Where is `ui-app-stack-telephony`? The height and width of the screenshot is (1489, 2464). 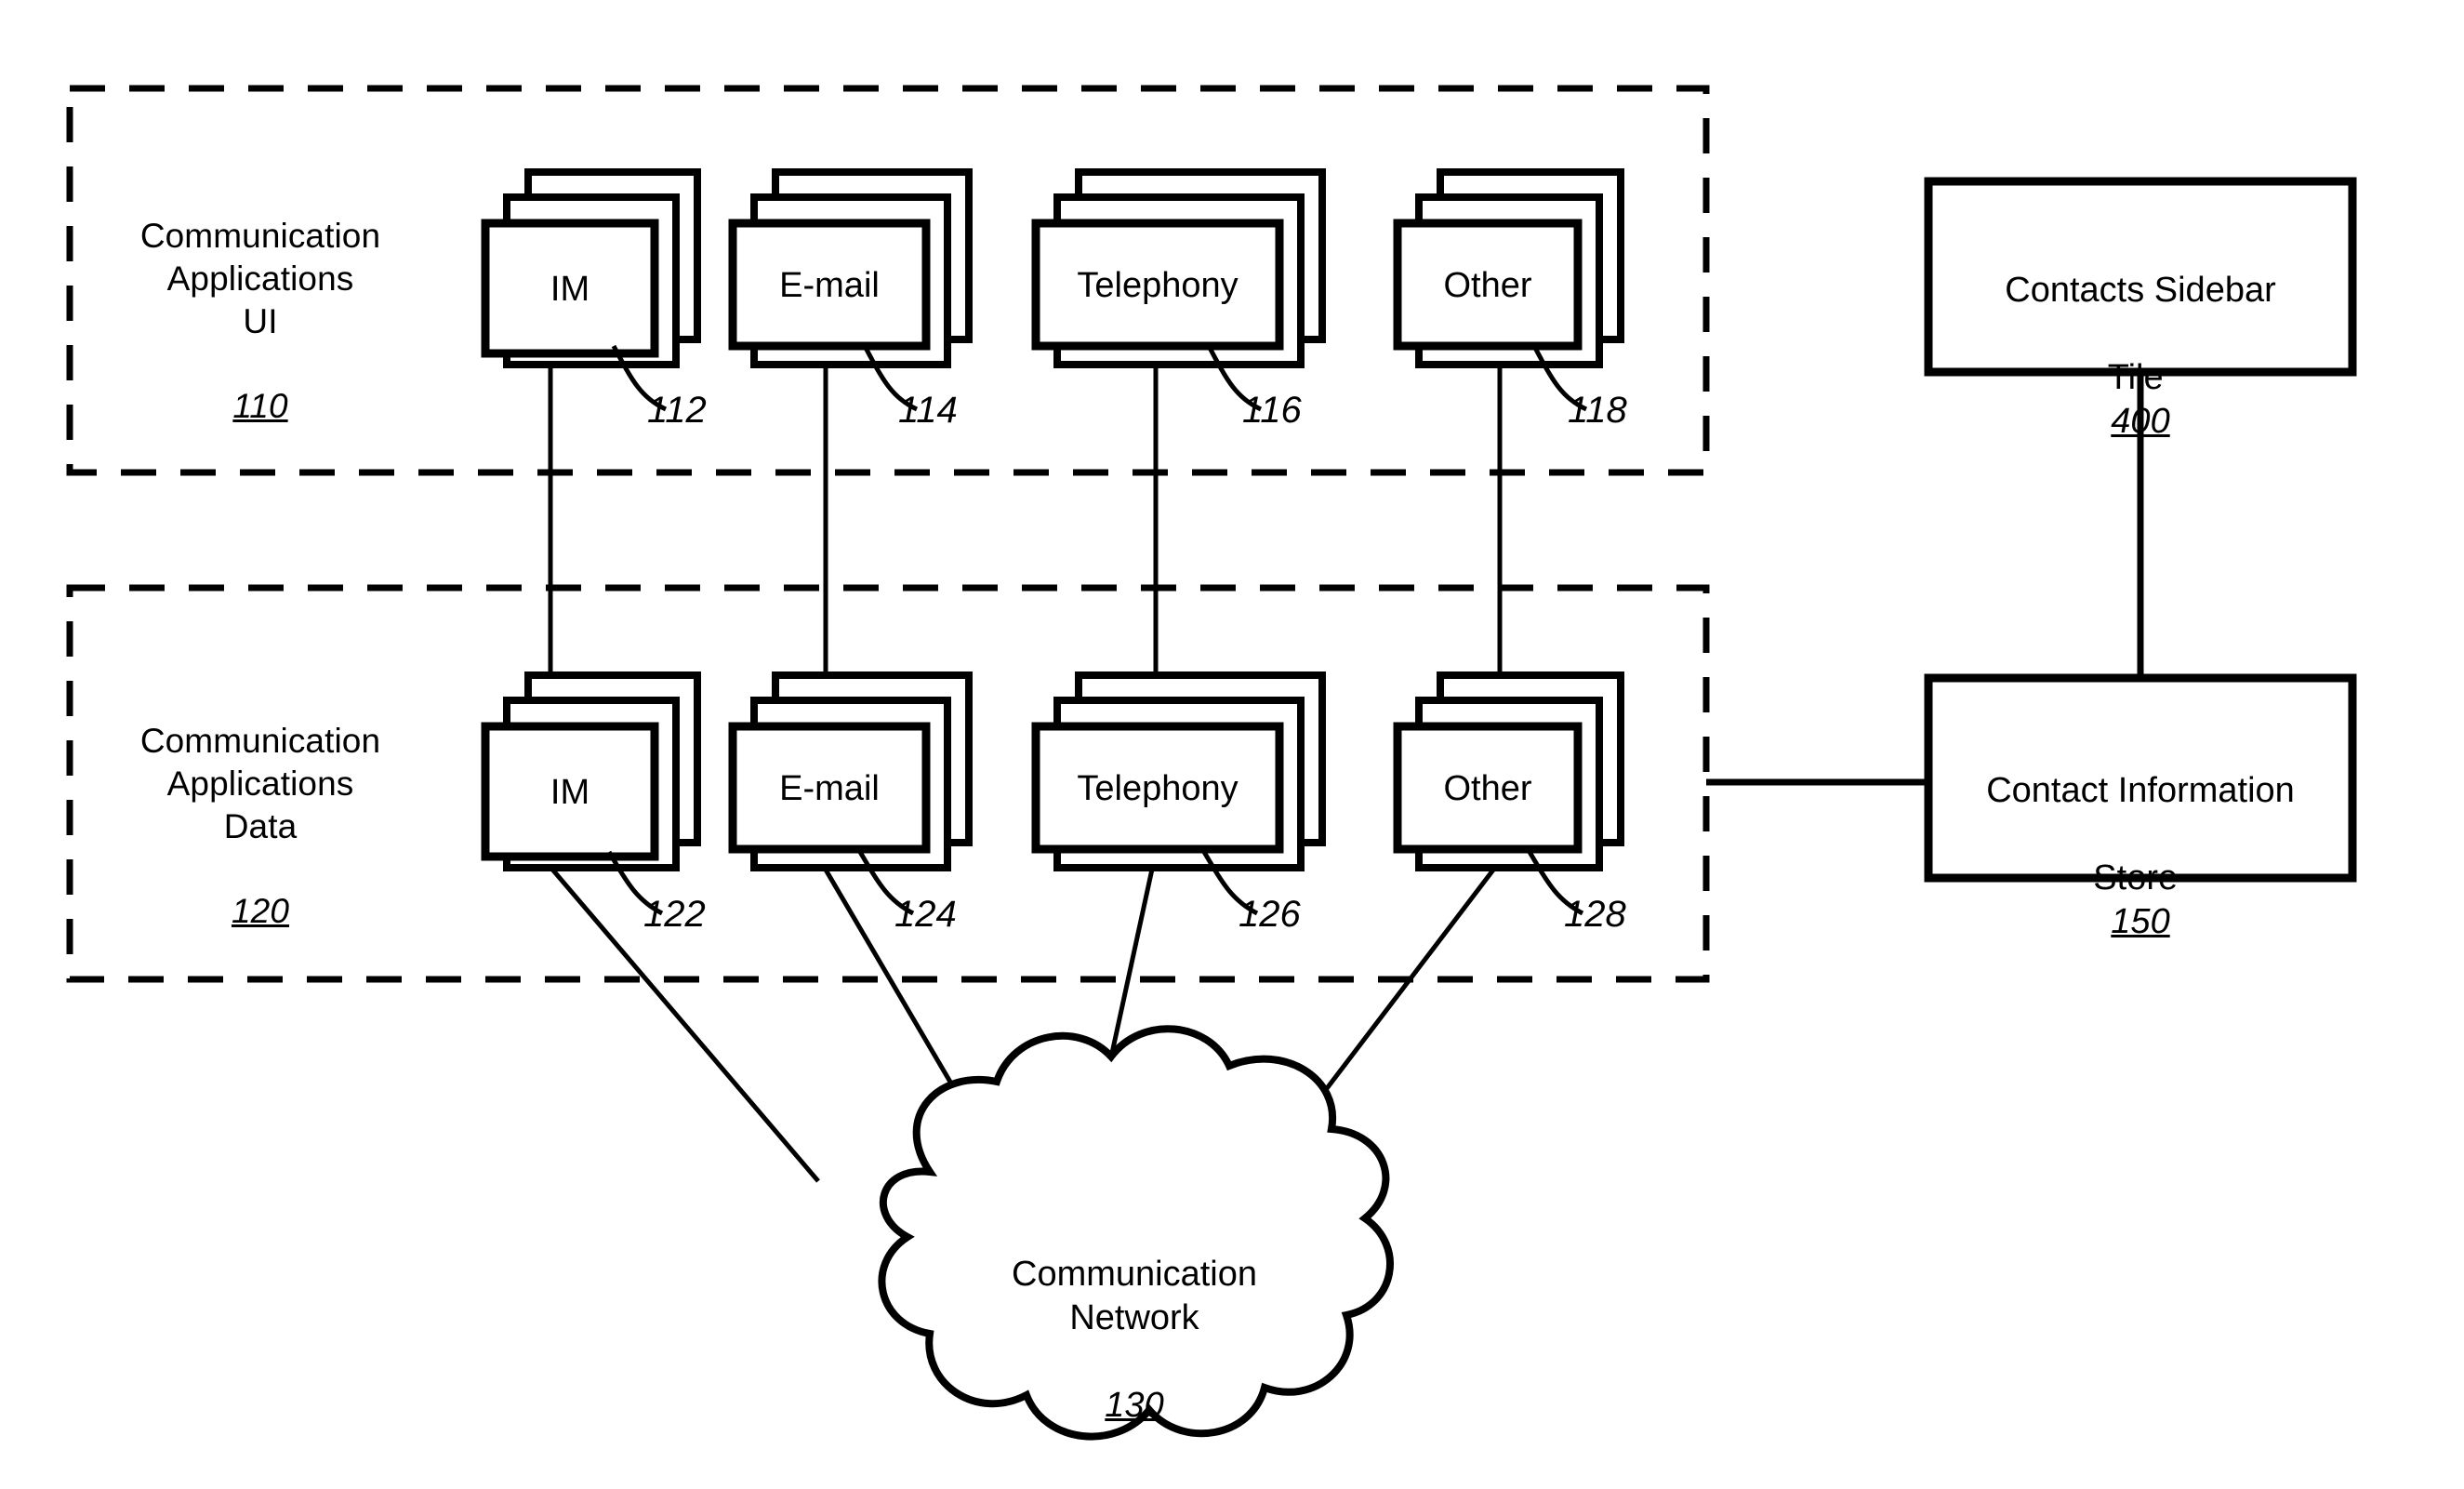 ui-app-stack-telephony is located at coordinates (1178, 268).